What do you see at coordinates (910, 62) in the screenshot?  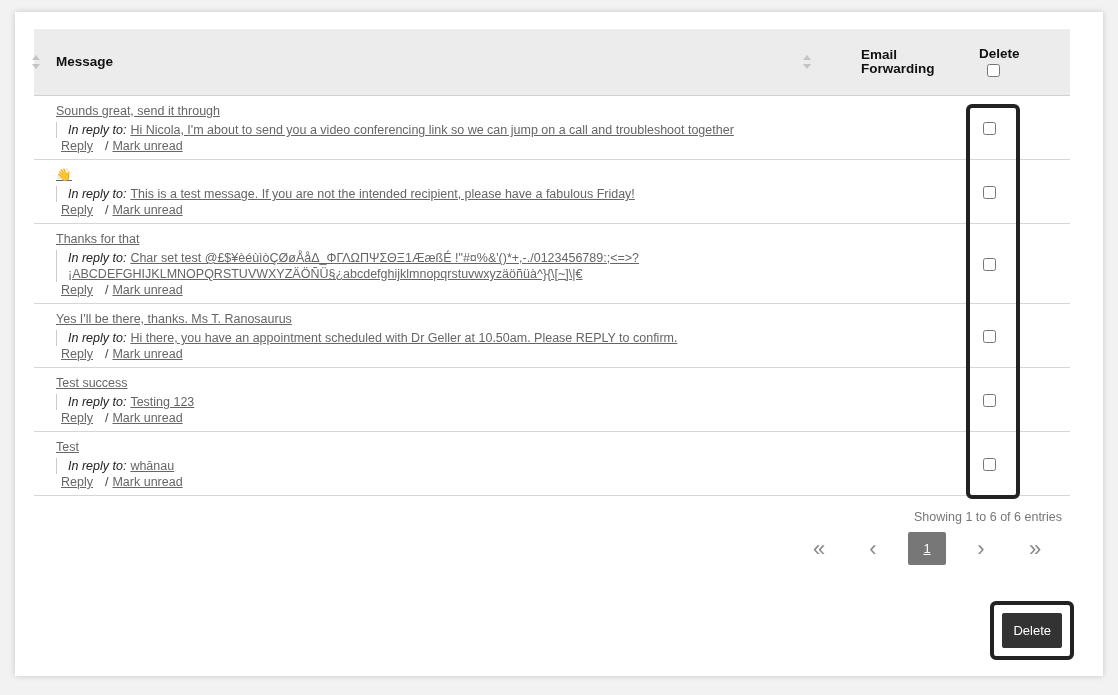 I see `column-header: Email Forwarding` at bounding box center [910, 62].